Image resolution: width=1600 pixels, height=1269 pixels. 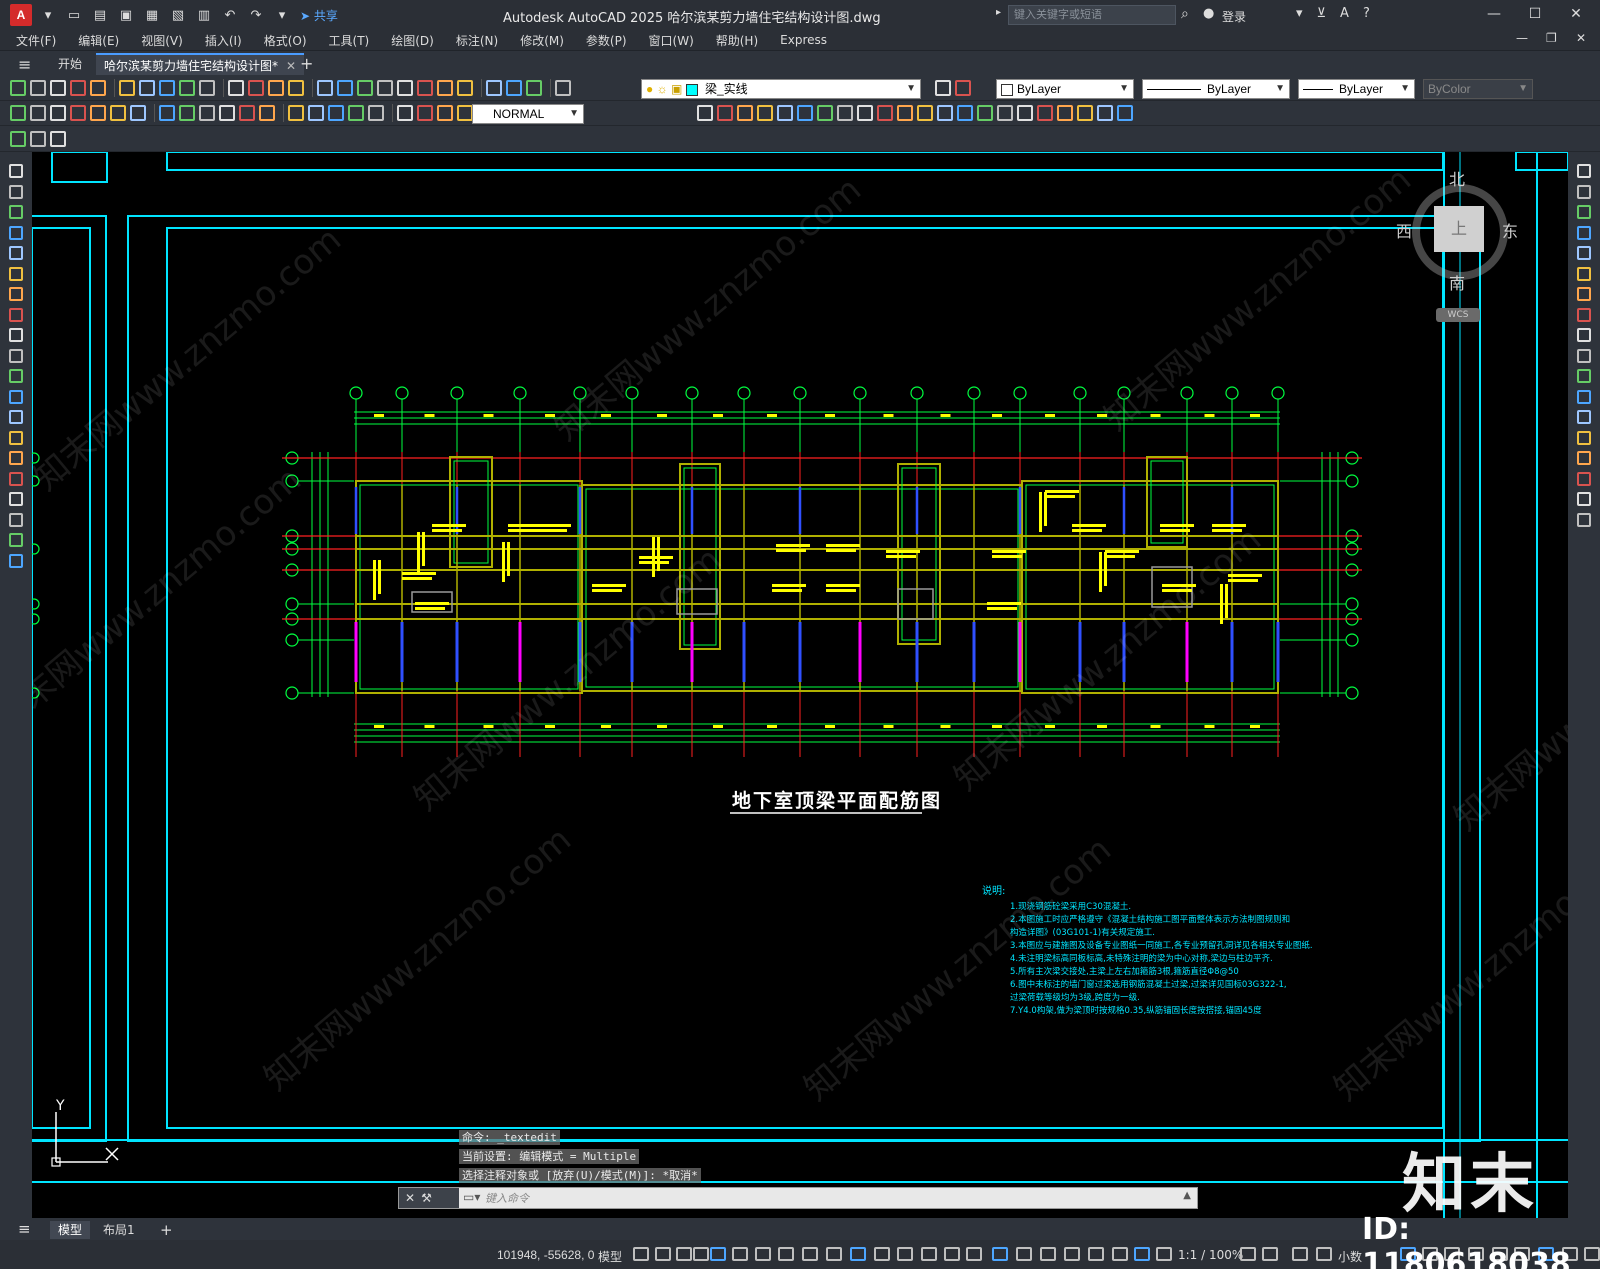 What do you see at coordinates (36, 40) in the screenshot?
I see `menu-item: 文件(F)` at bounding box center [36, 40].